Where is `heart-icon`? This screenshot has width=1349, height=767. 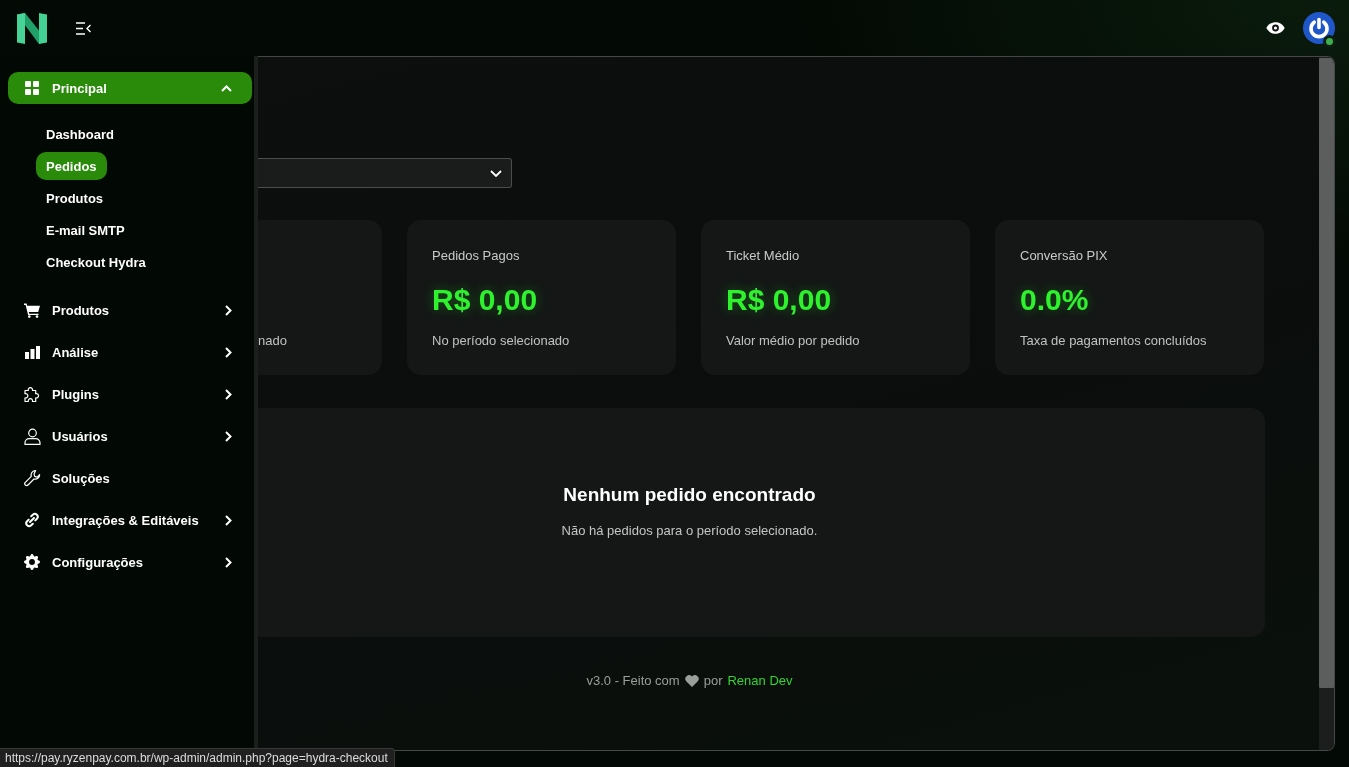
heart-icon is located at coordinates (691, 681).